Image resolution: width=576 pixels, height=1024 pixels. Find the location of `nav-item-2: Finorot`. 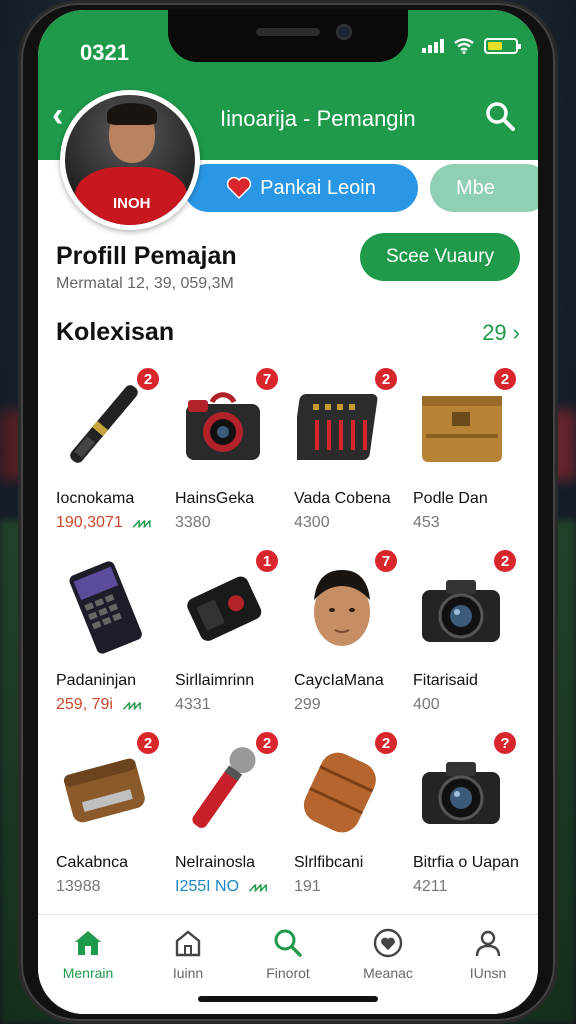

nav-item-2: Finorot is located at coordinates (288, 953).